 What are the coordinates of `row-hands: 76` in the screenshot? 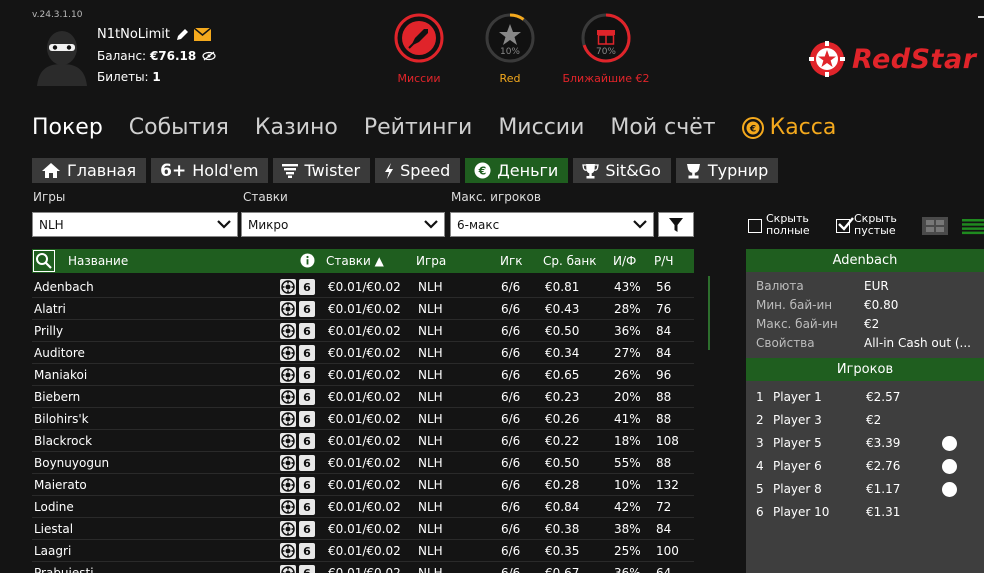 It's located at (664, 309).